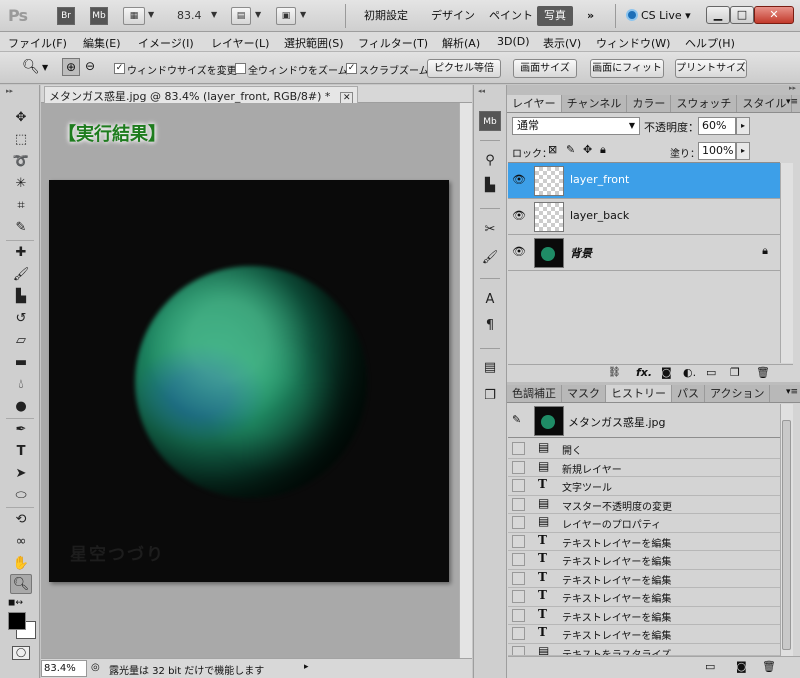 This screenshot has height=678, width=800. Describe the element at coordinates (552, 149) in the screenshot. I see `lock-transparent-icon: ⊠` at that location.